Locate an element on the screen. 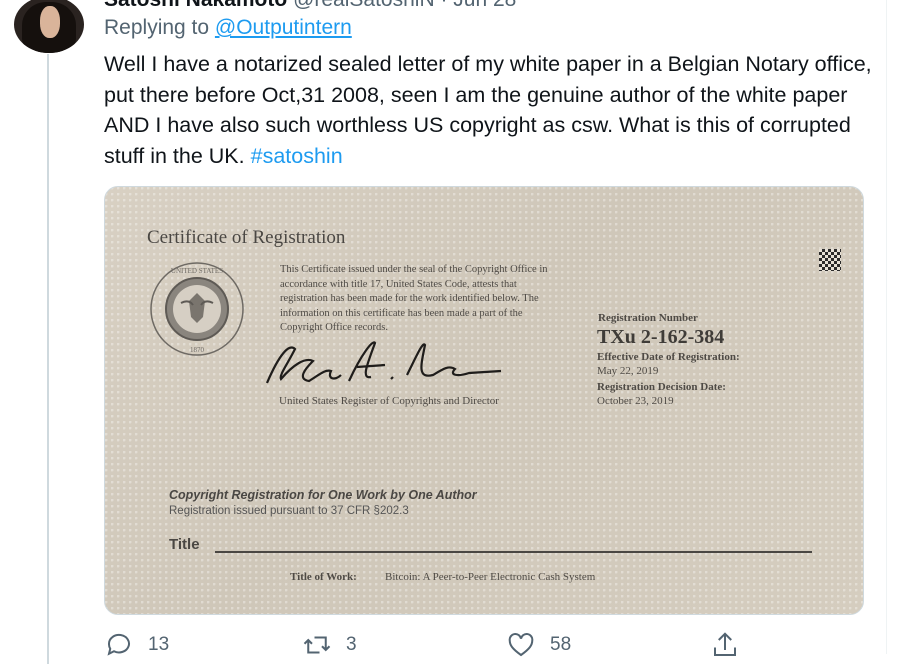 The width and height of the screenshot is (909, 664). registration-number: TXu 2-162-384 is located at coordinates (661, 337).